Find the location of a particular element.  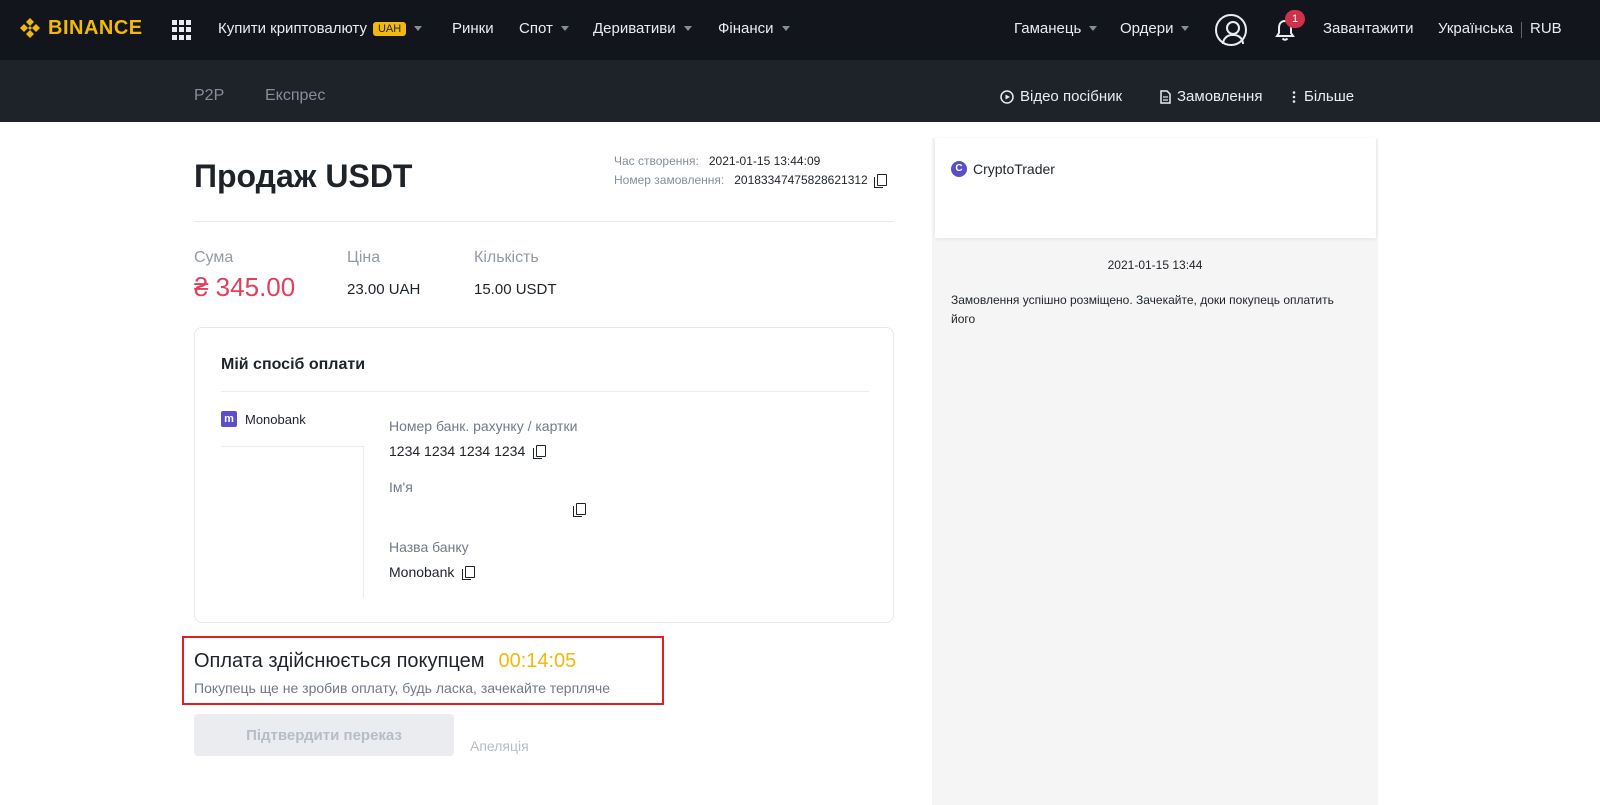

nav-spot-label: Спот is located at coordinates (536, 28).